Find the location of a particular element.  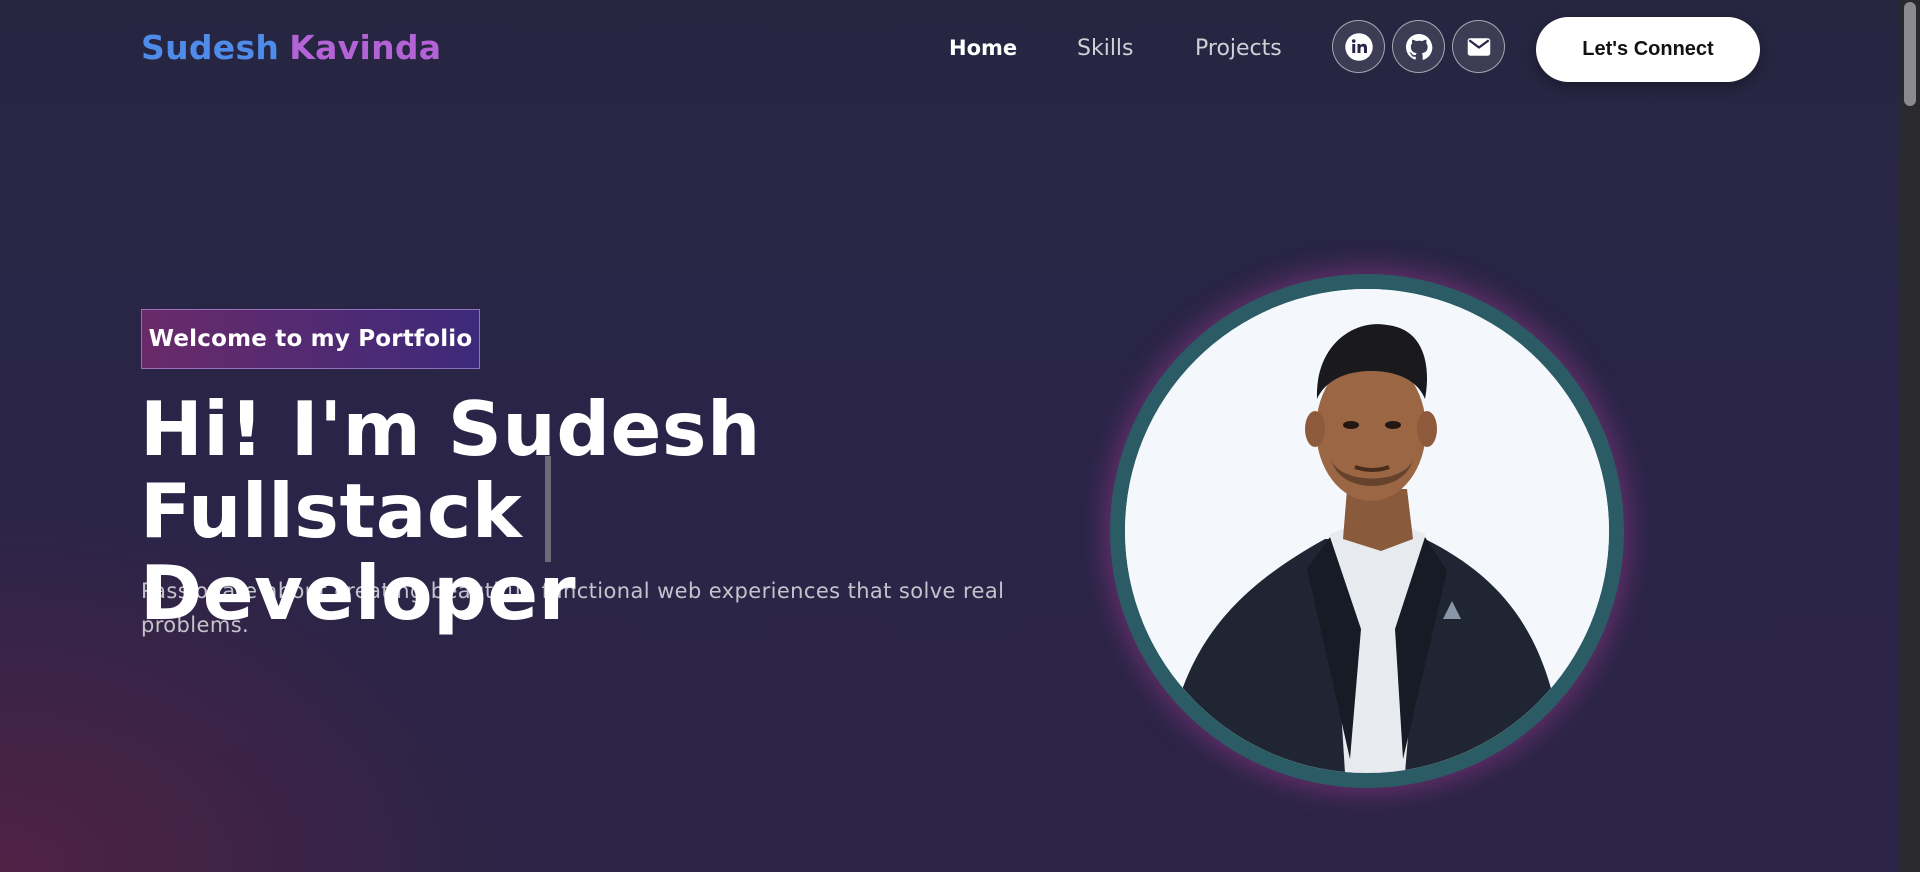

scrollbar-thumb is located at coordinates (1910, 54).